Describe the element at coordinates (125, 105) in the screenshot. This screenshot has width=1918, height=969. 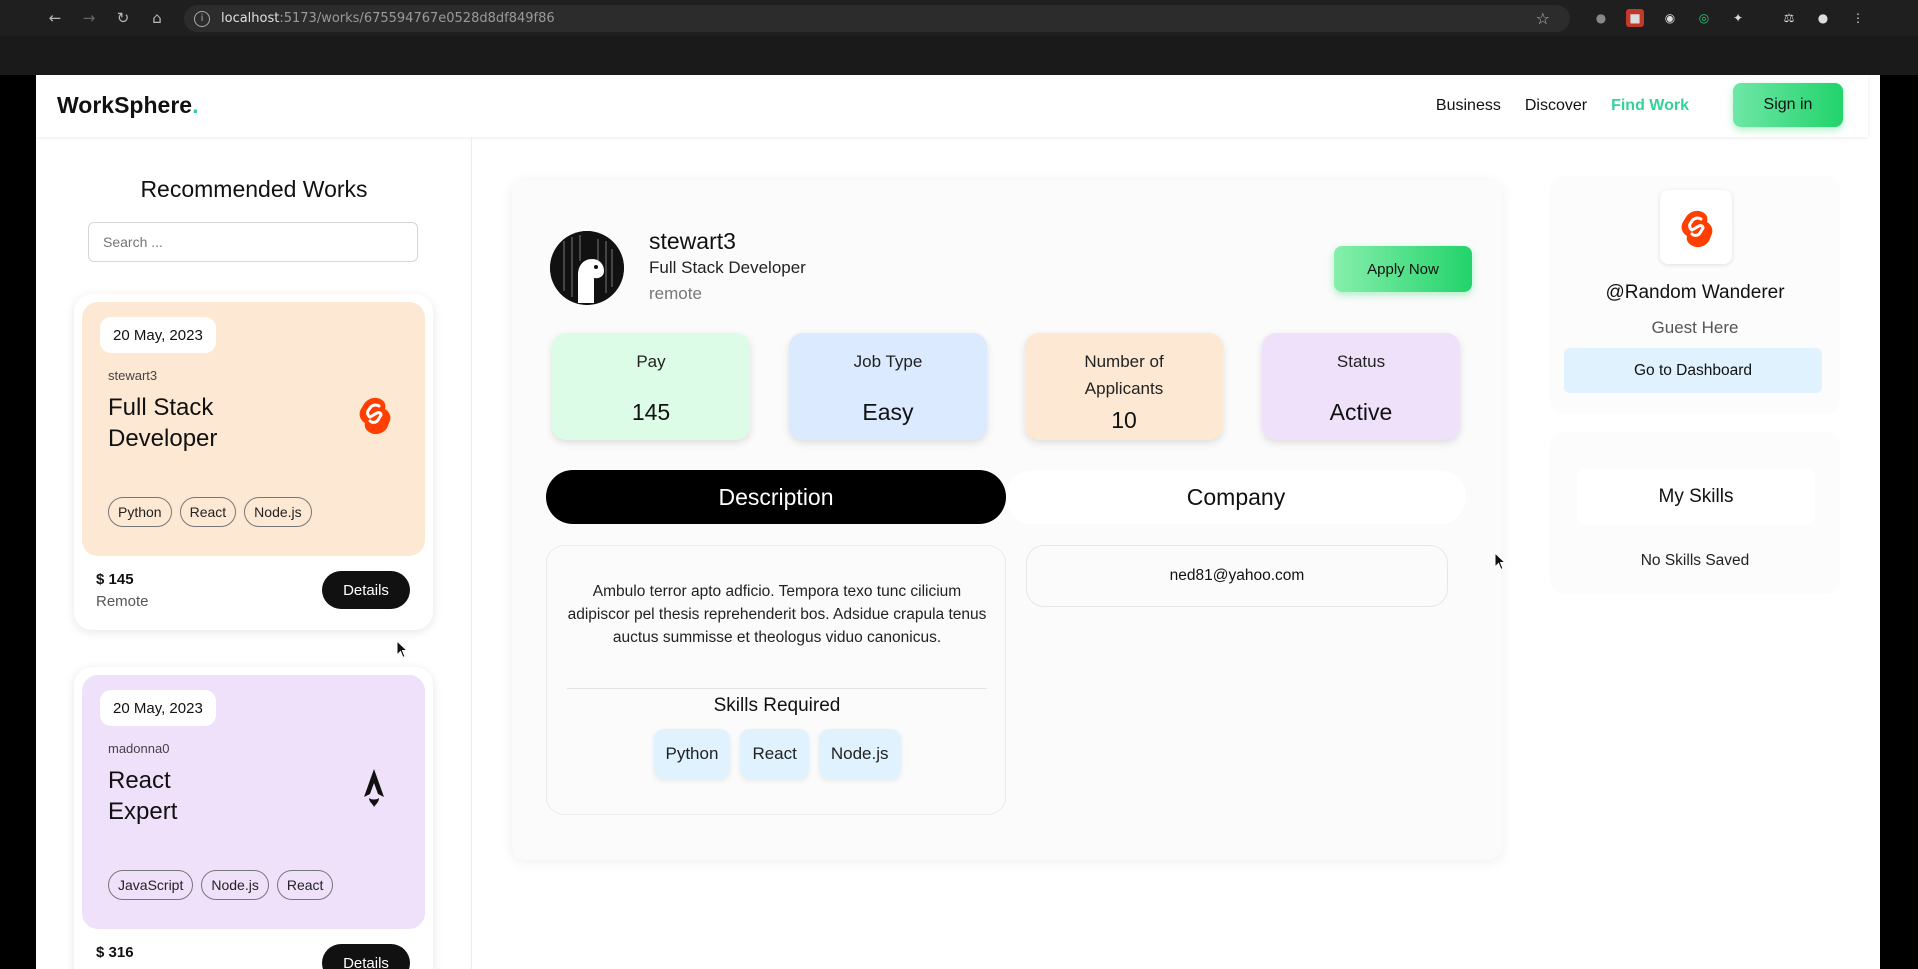
I see `logo-text: WorkSphere` at that location.